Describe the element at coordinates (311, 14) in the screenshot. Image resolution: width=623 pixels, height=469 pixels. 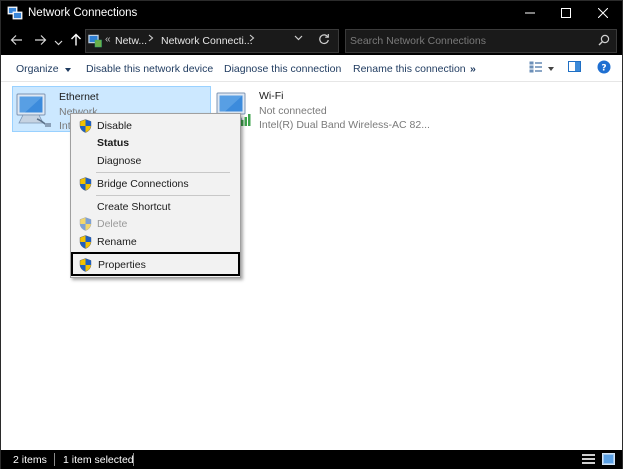
I see `title-bar: Network Connections` at that location.